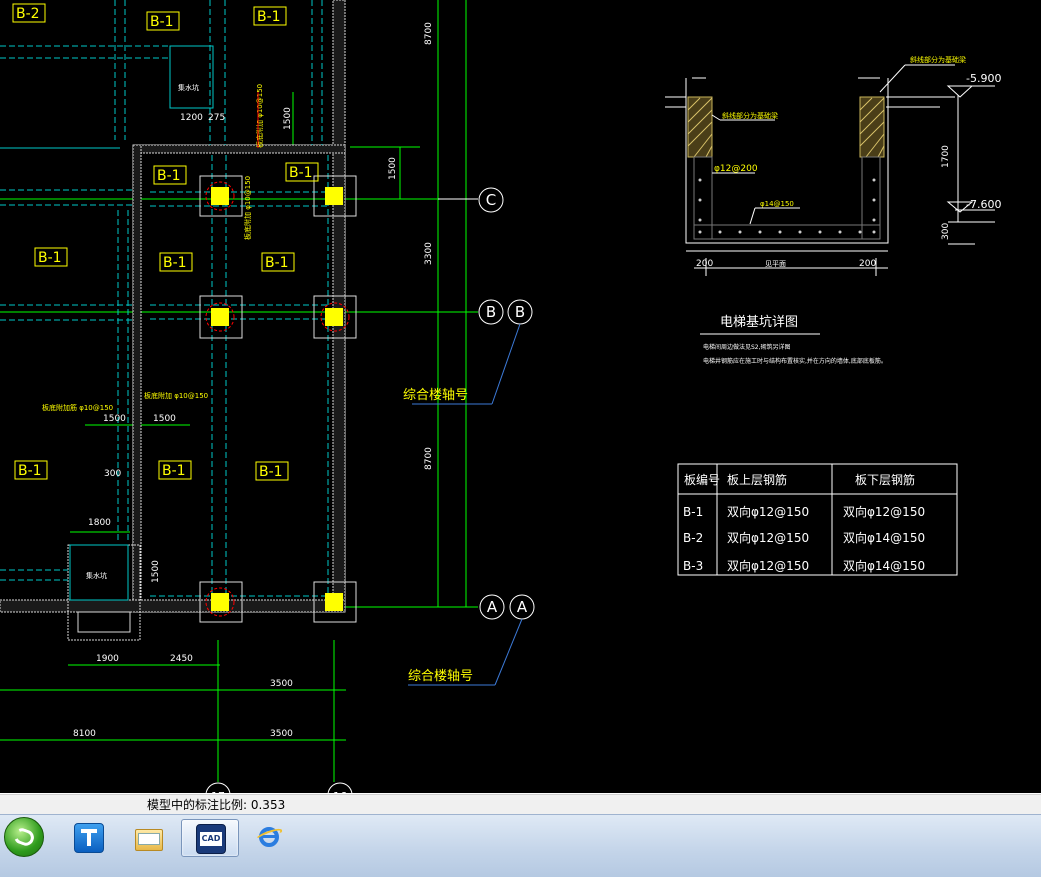 This screenshot has height=877, width=1041. Describe the element at coordinates (107, 659) in the screenshot. I see `dim-1900: 1900` at that location.